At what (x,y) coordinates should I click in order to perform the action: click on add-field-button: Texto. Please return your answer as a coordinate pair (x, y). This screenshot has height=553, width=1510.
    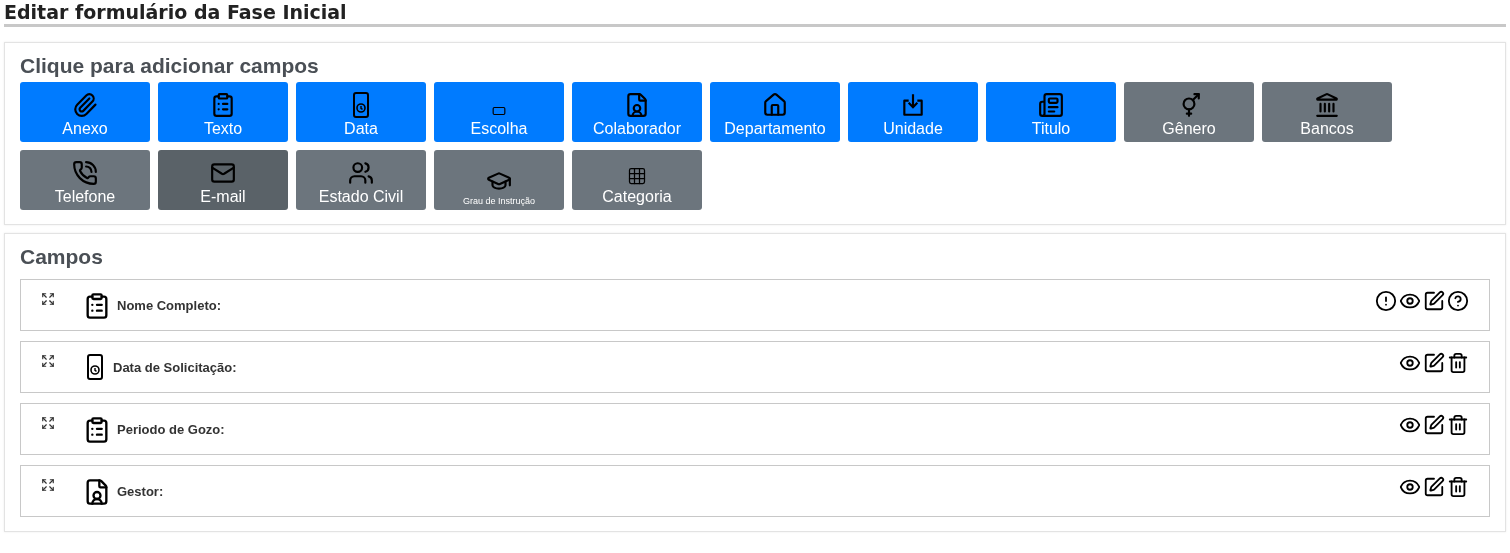
    Looking at the image, I should click on (223, 112).